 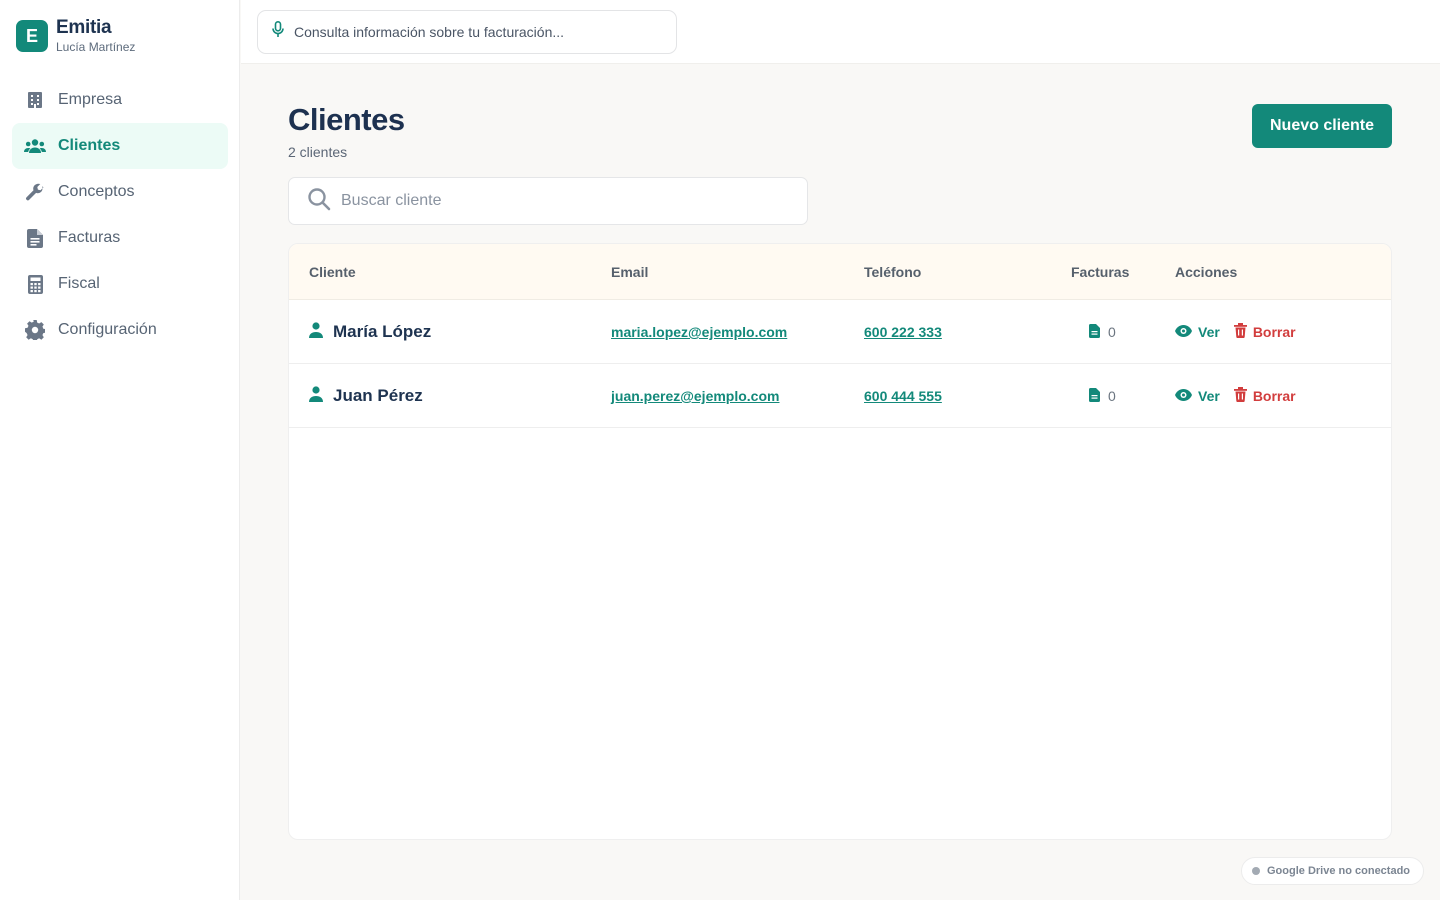 I want to click on column-header-cliente: Cliente, so click(x=332, y=272).